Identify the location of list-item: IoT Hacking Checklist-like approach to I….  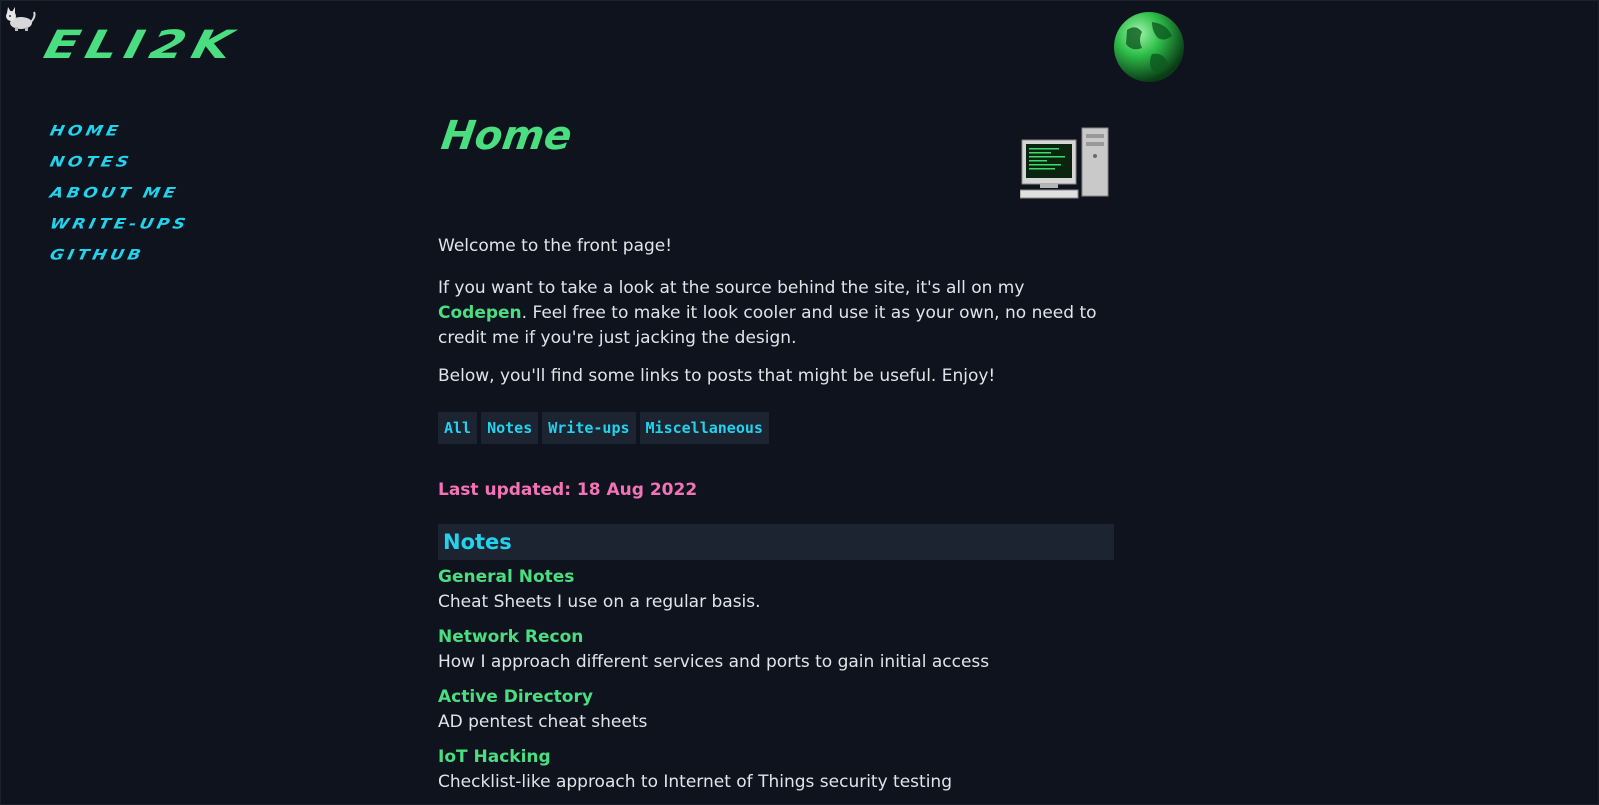
(778, 770).